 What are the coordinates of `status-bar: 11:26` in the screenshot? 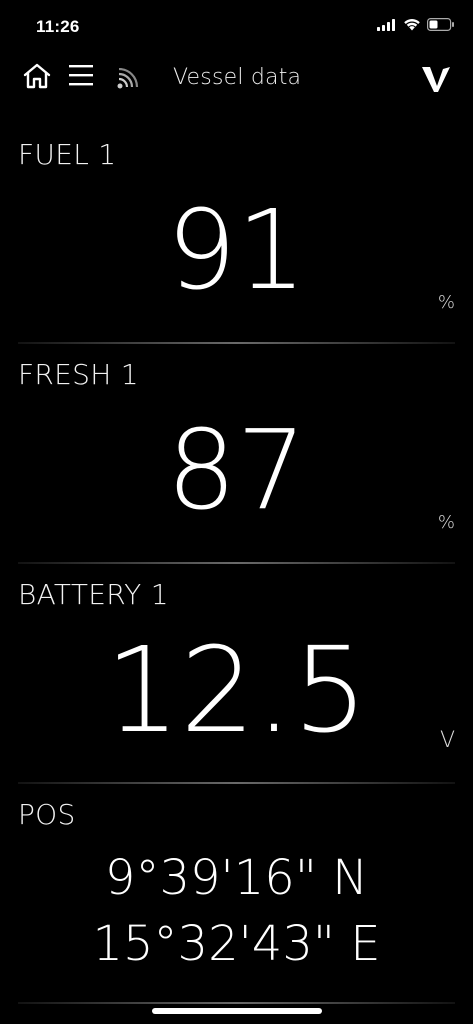 It's located at (236, 29).